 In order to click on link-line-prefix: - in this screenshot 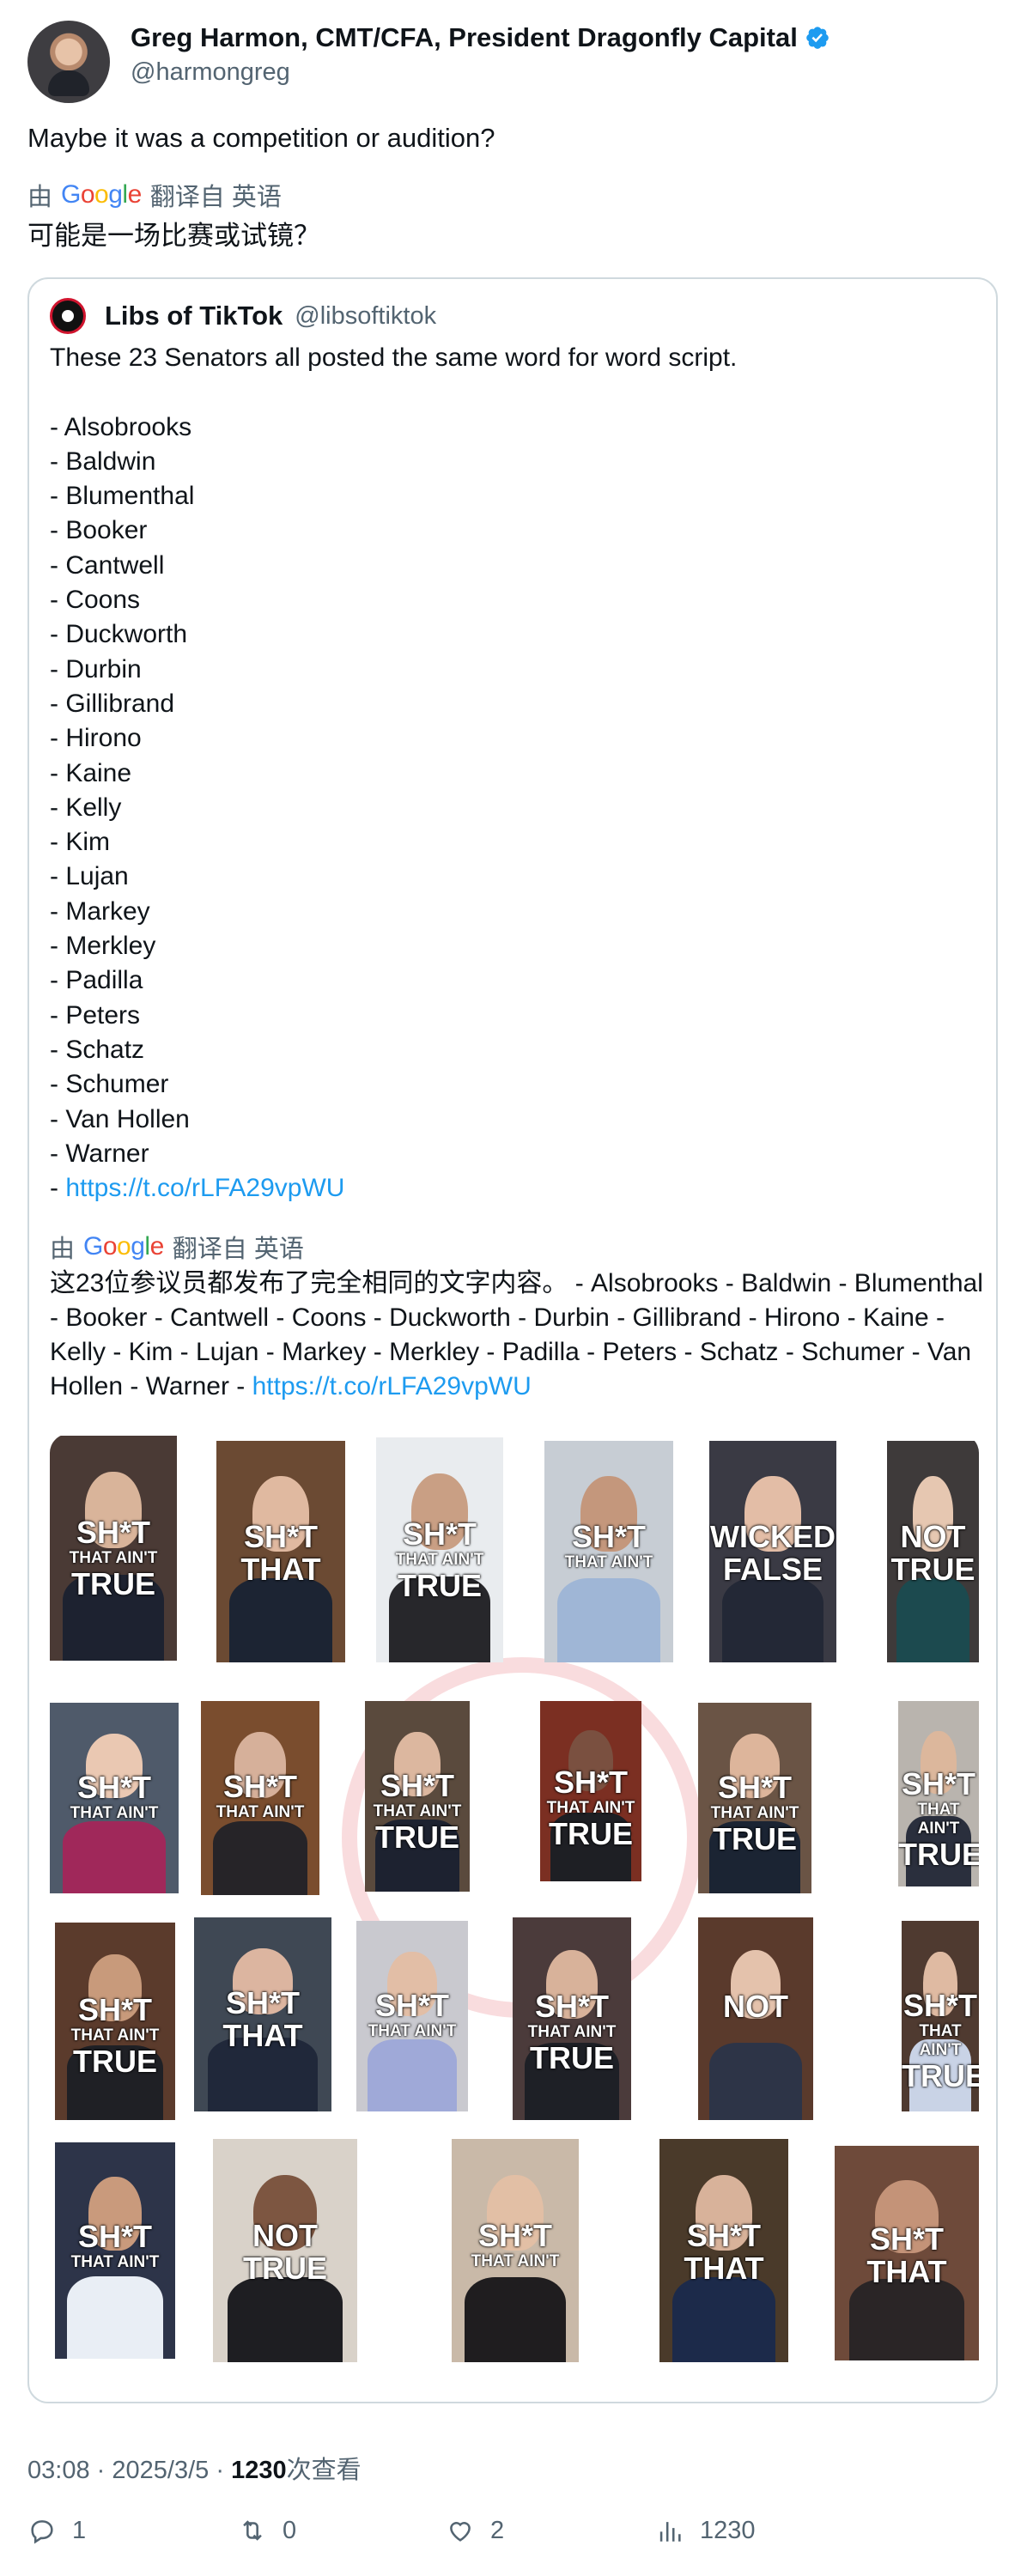, I will do `click(58, 1188)`.